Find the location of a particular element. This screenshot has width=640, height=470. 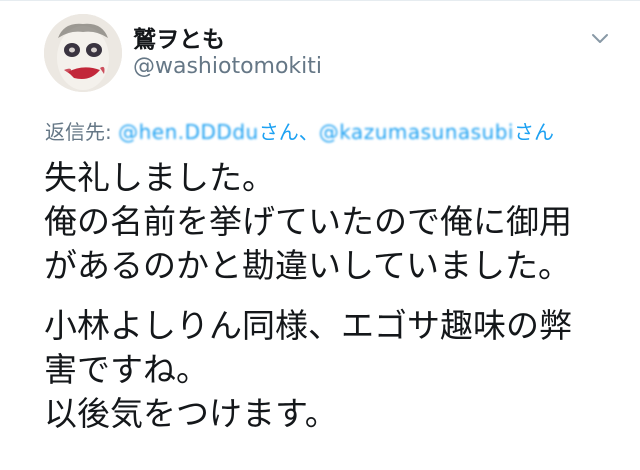

top-divider is located at coordinates (320, 0).